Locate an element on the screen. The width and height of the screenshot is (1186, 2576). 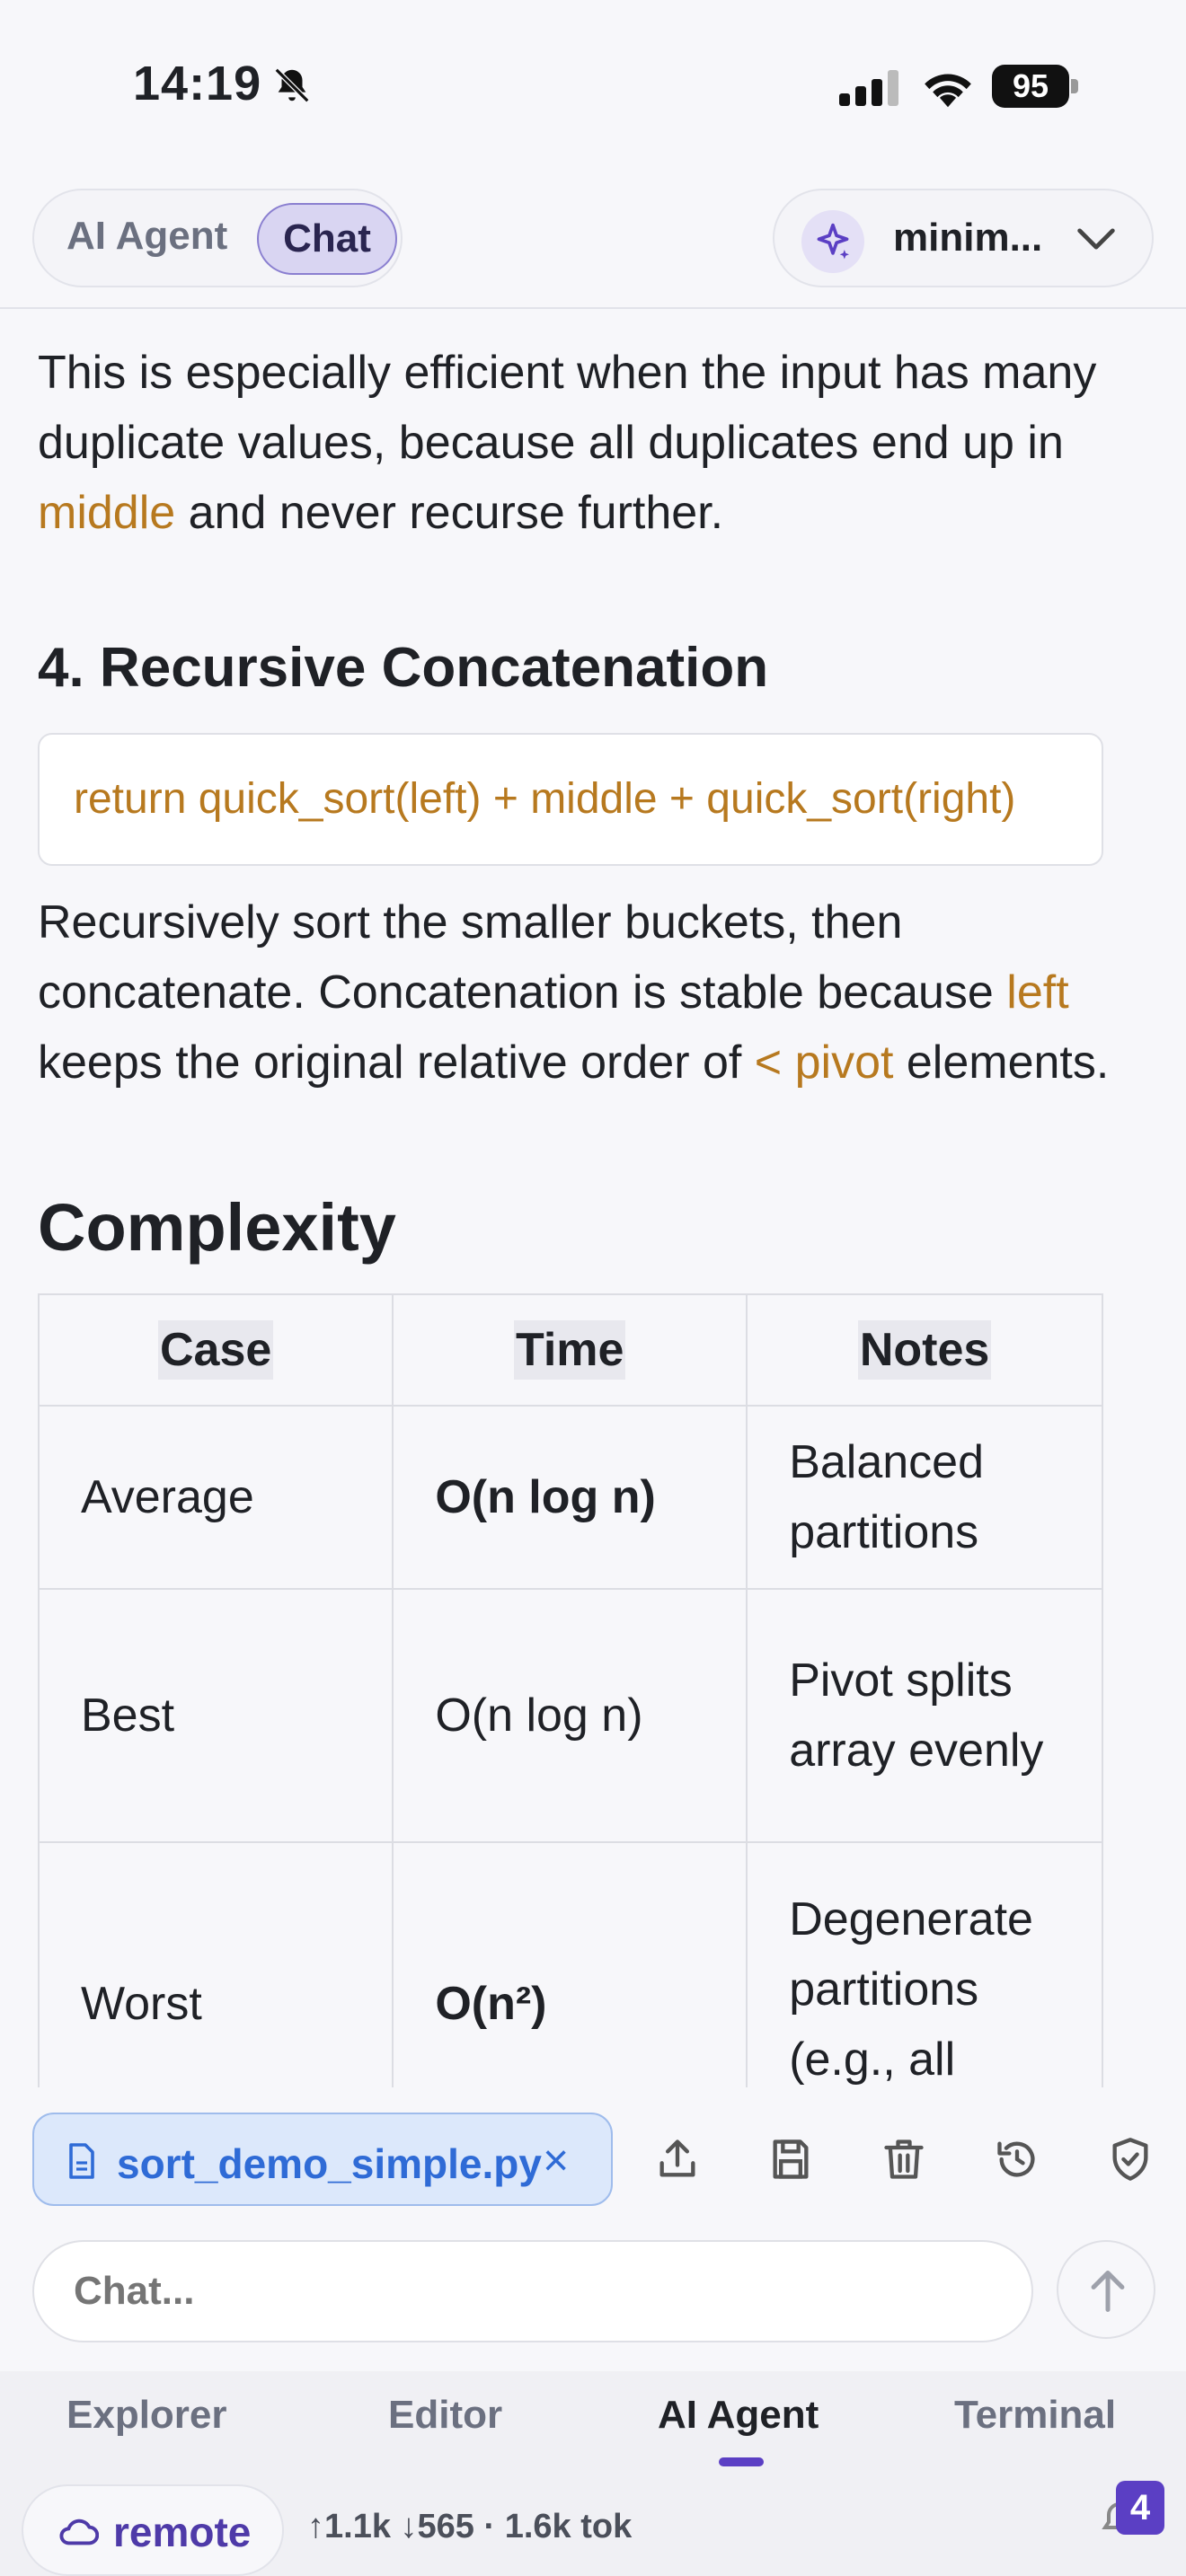
battery-icon: 95 is located at coordinates (1035, 86).